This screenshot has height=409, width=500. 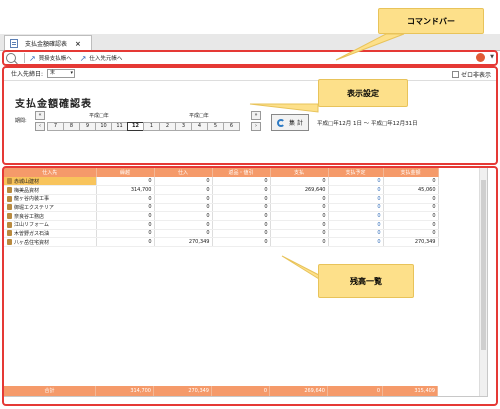 What do you see at coordinates (31, 225) in the screenshot?
I see `supplier-name: 江山リフォーム` at bounding box center [31, 225].